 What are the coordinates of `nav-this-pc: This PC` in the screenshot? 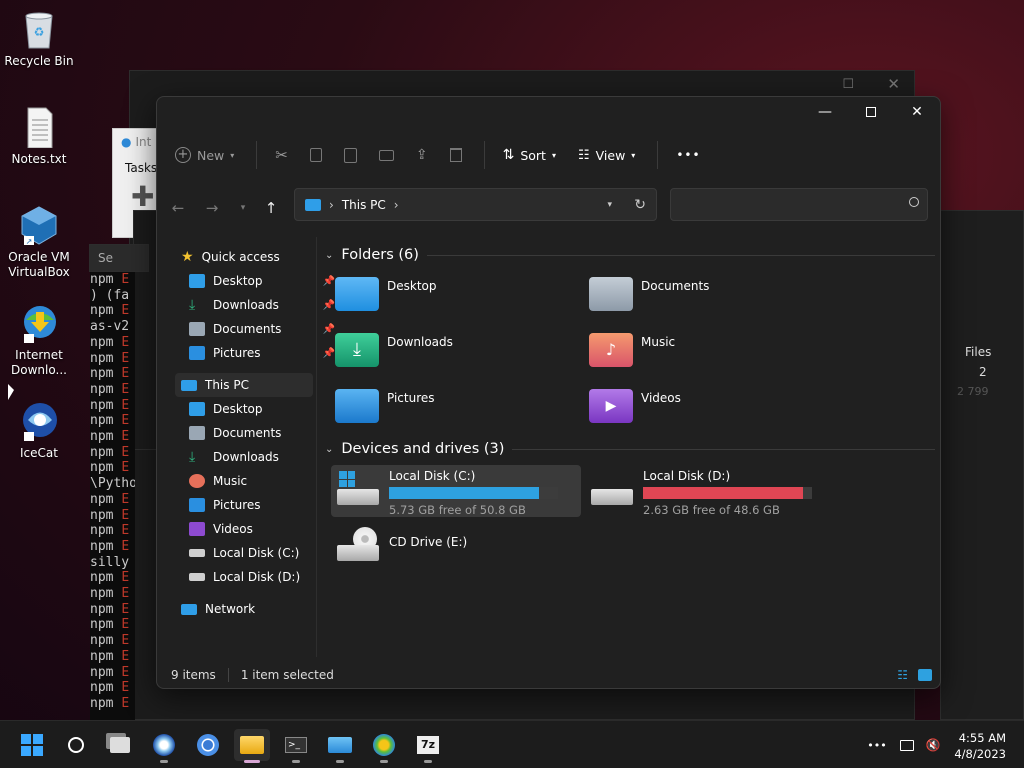 It's located at (244, 385).